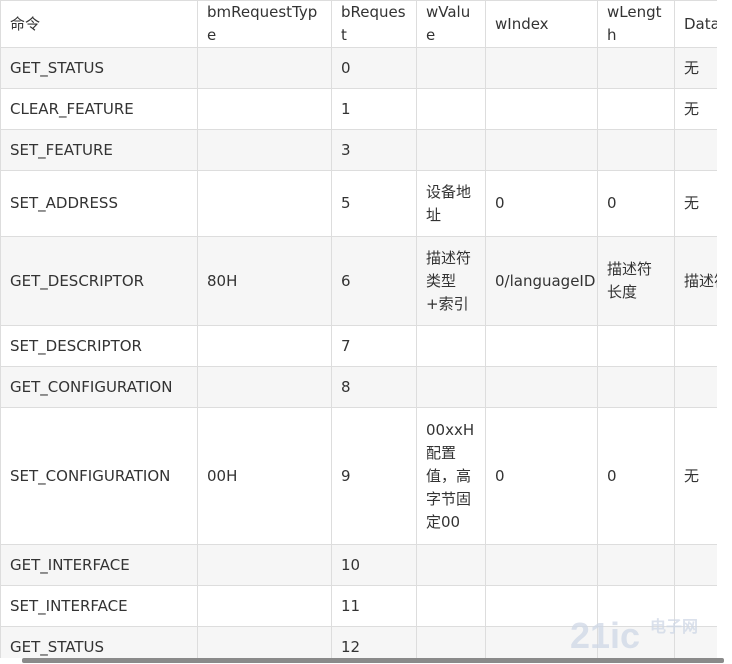 Image resolution: width=732 pixels, height=664 pixels. Describe the element at coordinates (695, 24) in the screenshot. I see `header-data: Data` at that location.